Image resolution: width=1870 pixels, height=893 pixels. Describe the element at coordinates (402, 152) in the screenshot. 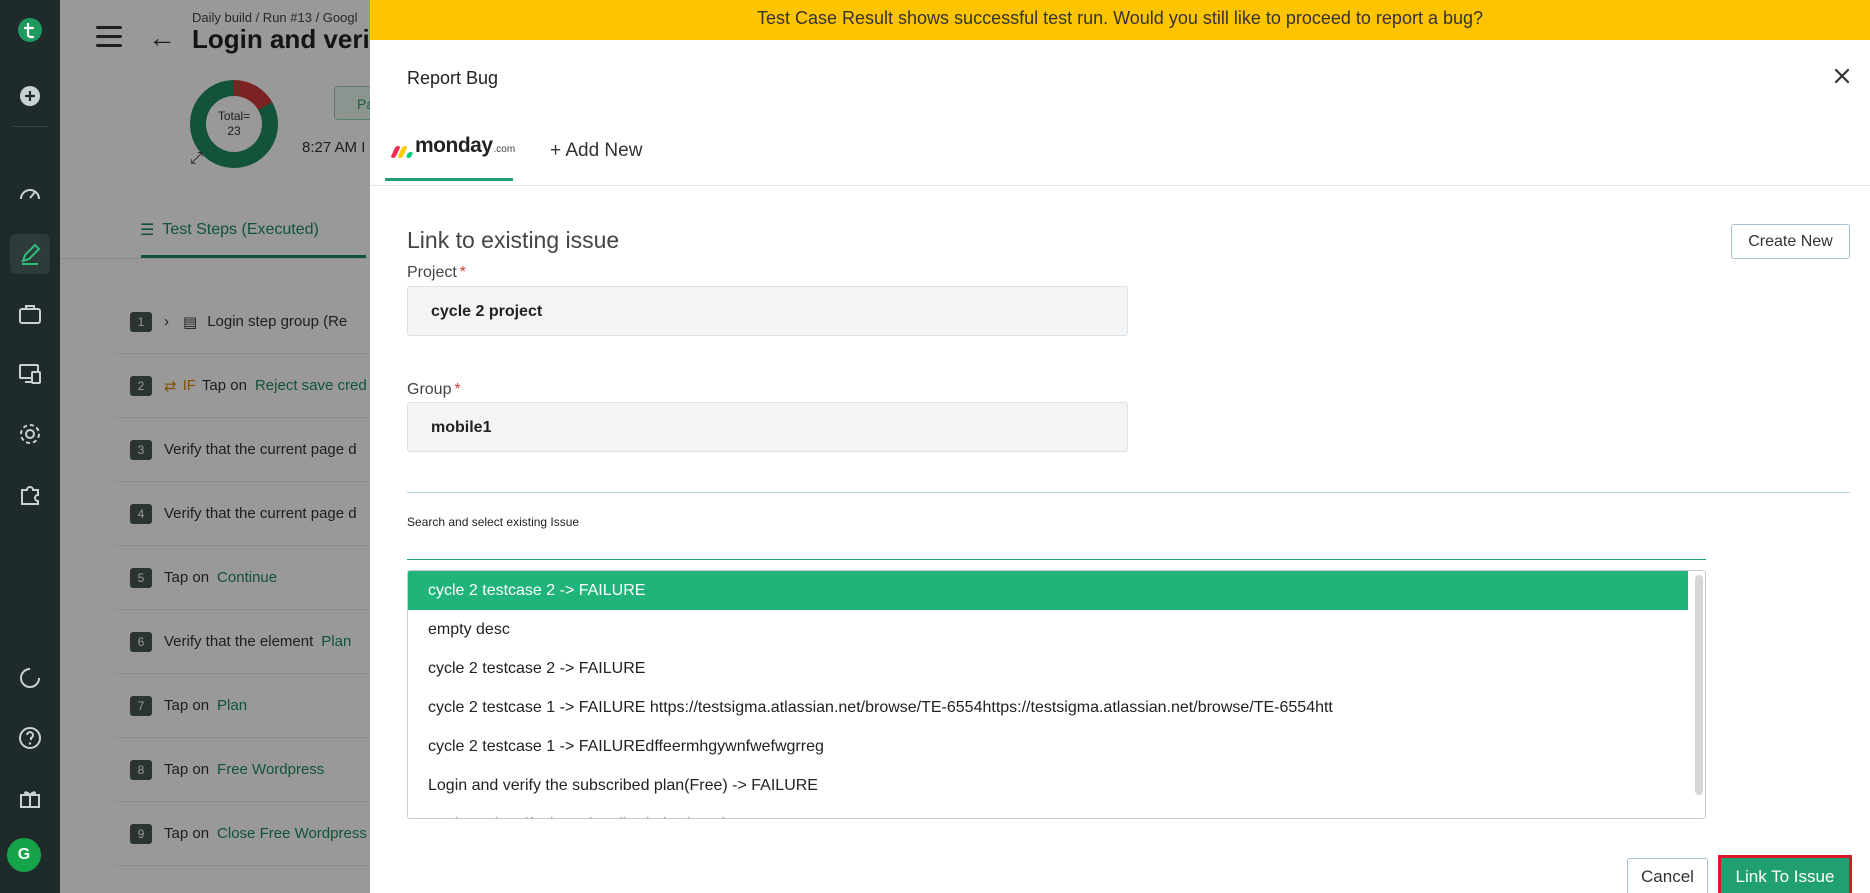

I see `monday-logo-icon` at that location.